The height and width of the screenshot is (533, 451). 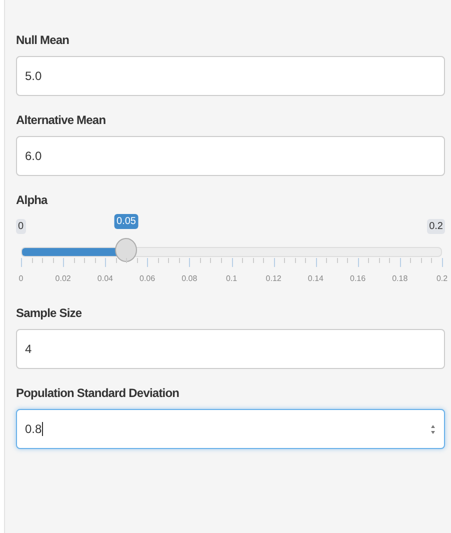 I want to click on min-label: 0, so click(x=21, y=226).